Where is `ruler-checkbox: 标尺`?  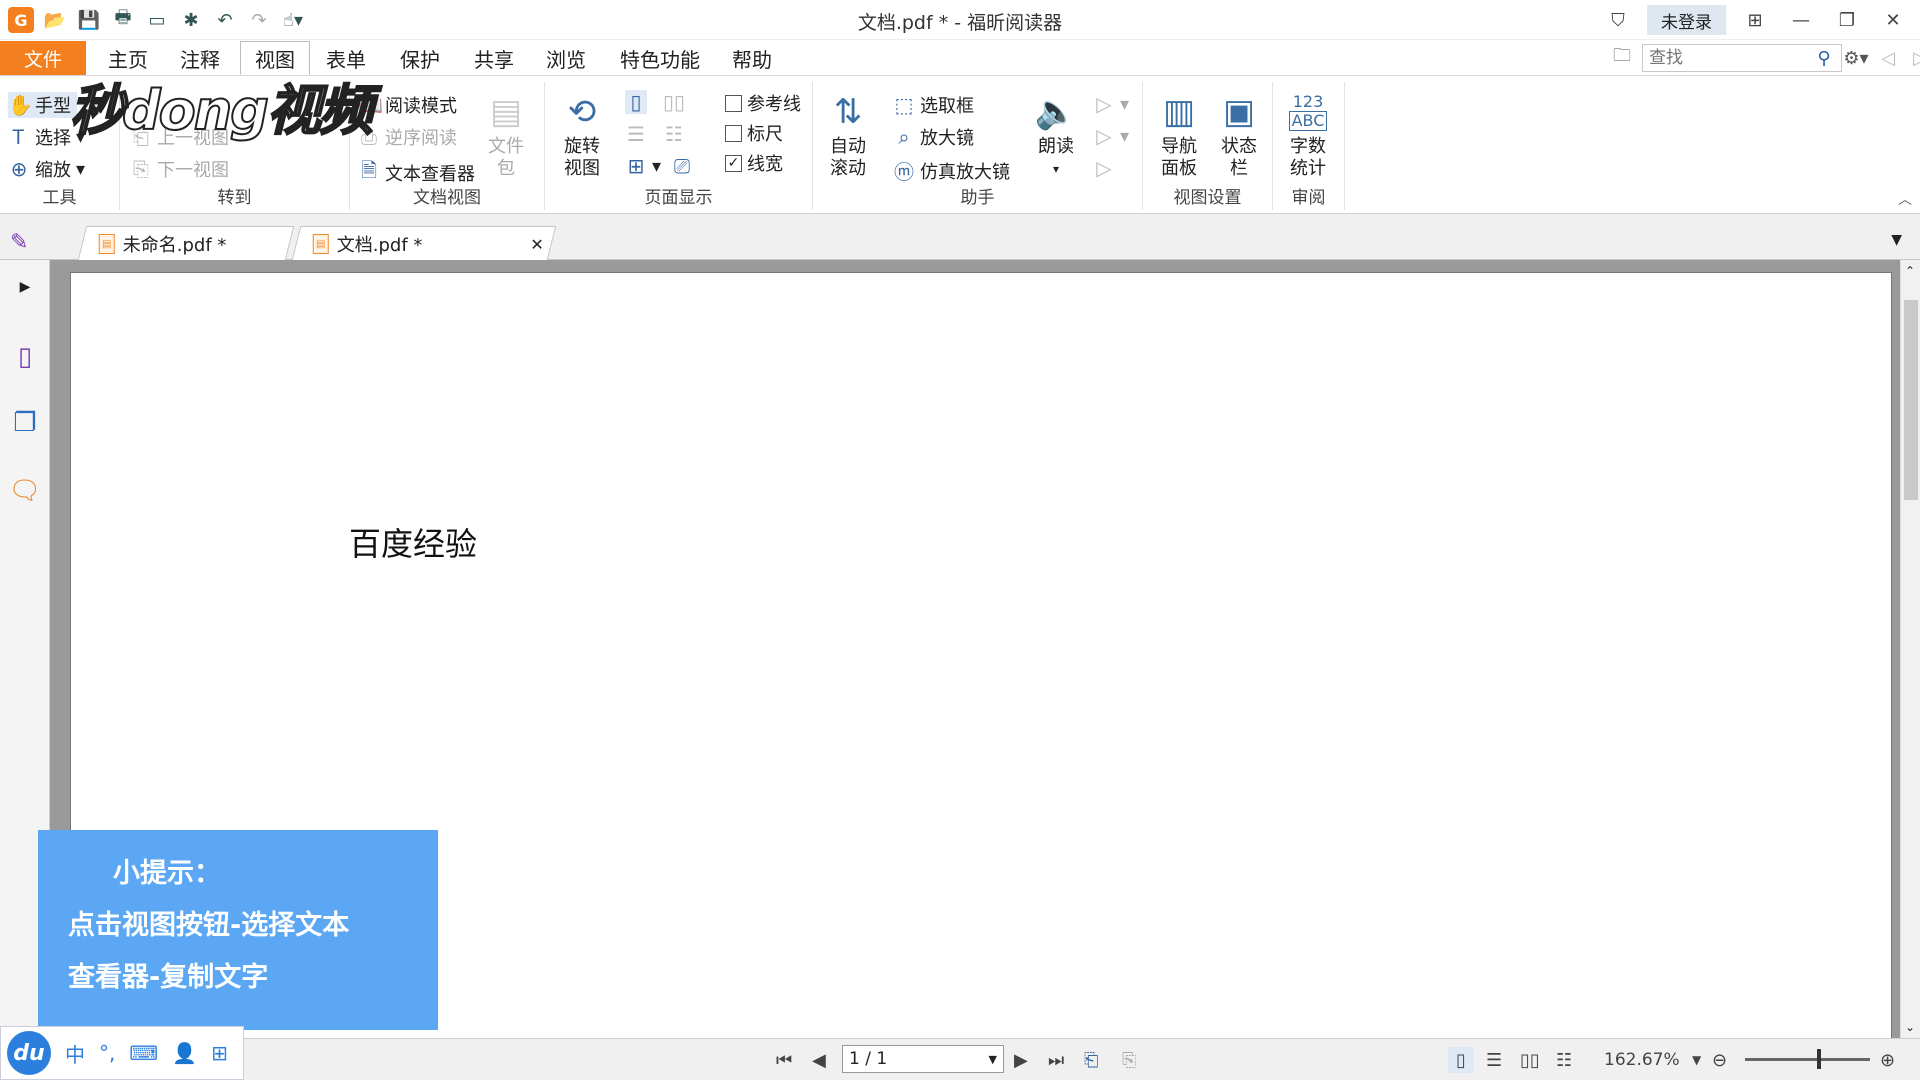
ruler-checkbox: 标尺 is located at coordinates (754, 133).